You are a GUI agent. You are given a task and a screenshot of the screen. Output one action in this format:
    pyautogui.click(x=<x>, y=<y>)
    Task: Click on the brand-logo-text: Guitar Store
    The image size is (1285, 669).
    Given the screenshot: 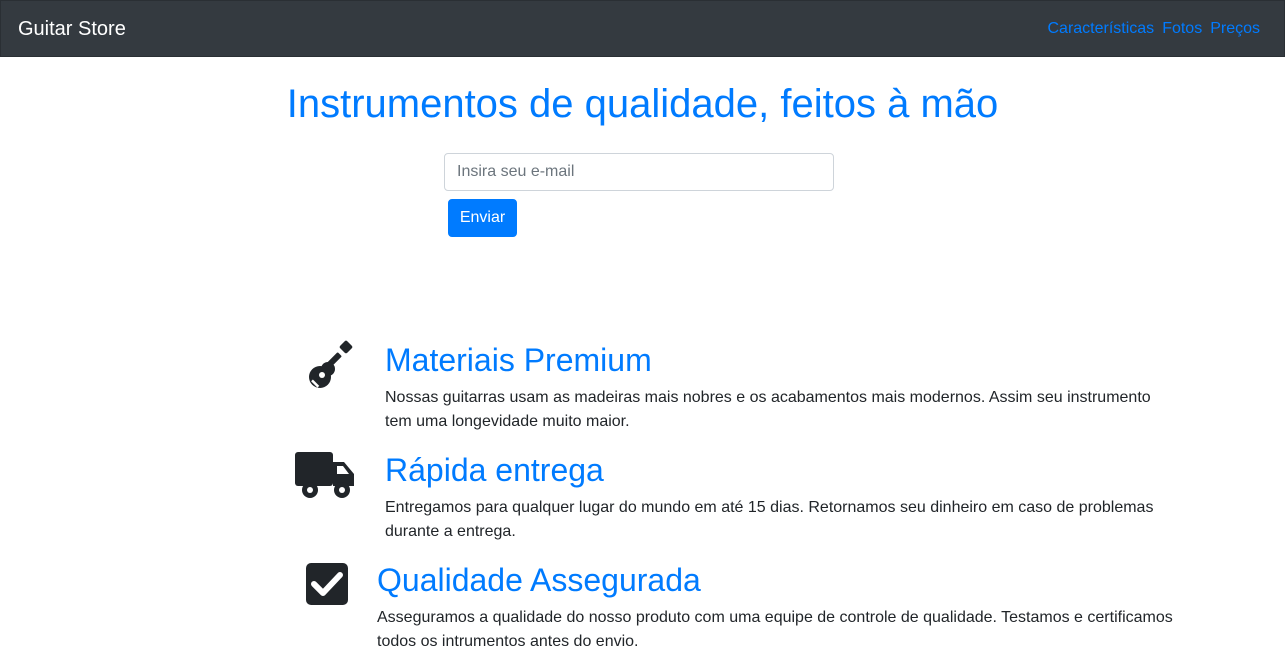 What is the action you would take?
    pyautogui.click(x=72, y=29)
    